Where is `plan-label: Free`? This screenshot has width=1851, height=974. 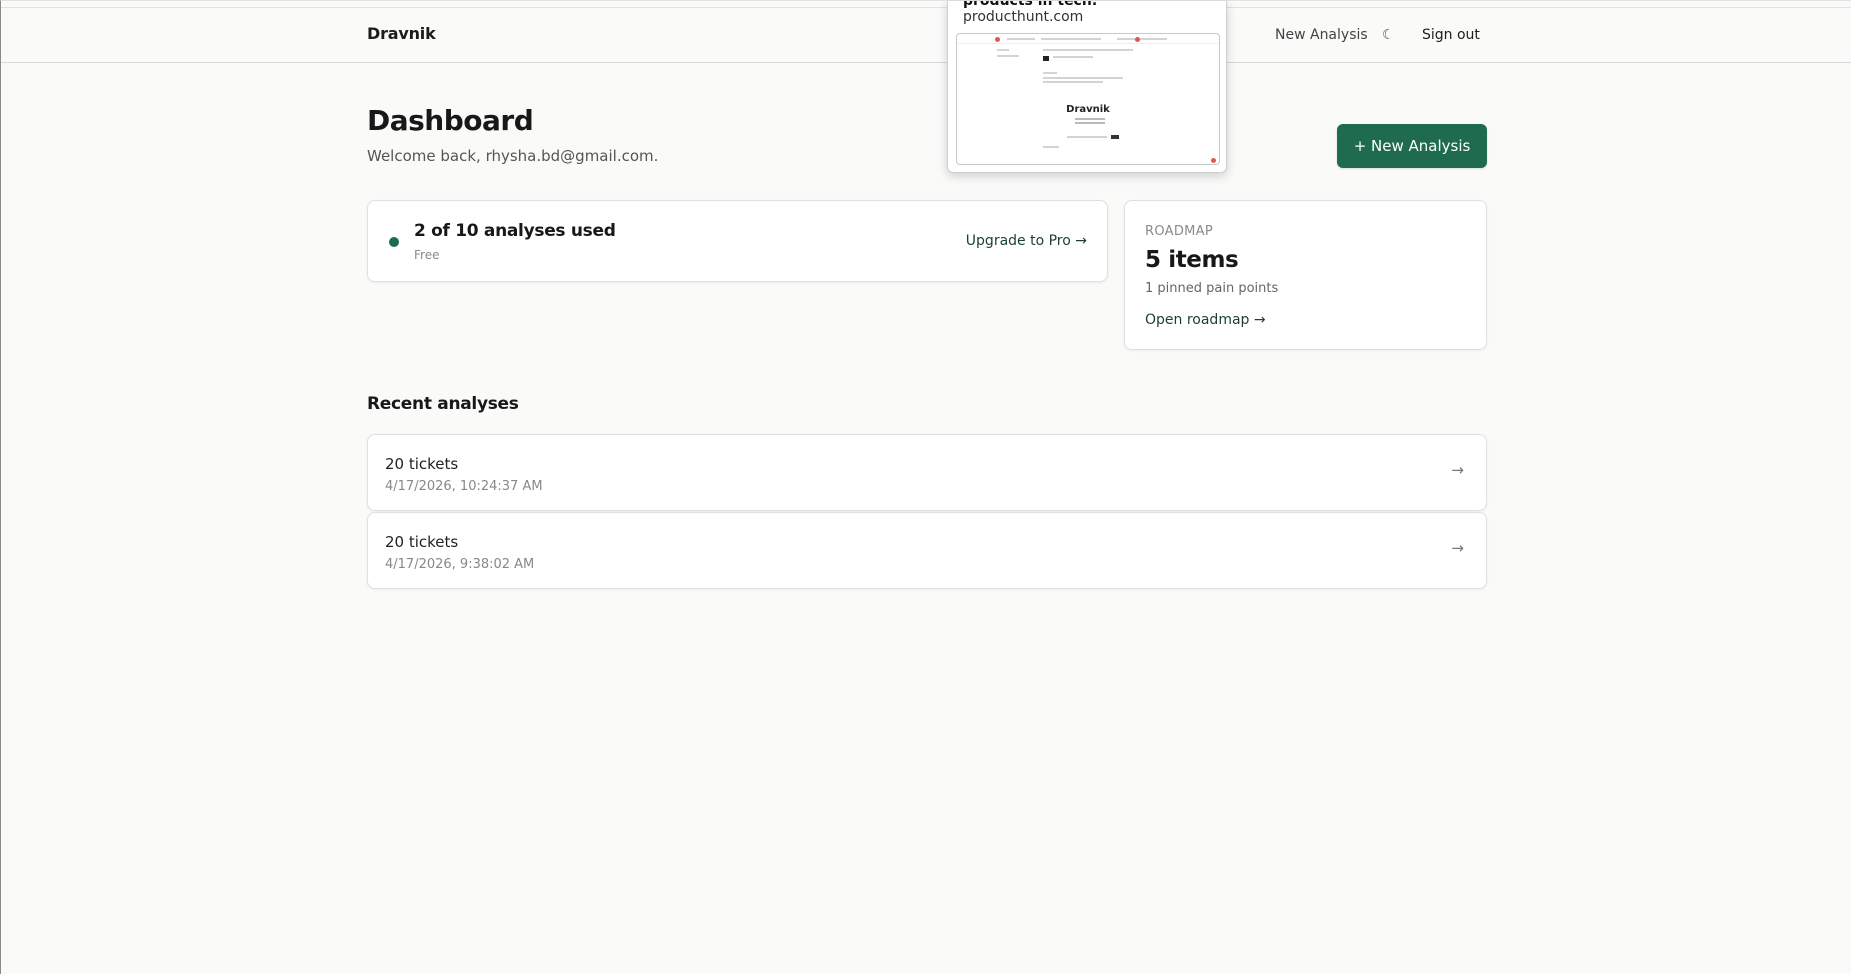
plan-label: Free is located at coordinates (427, 255).